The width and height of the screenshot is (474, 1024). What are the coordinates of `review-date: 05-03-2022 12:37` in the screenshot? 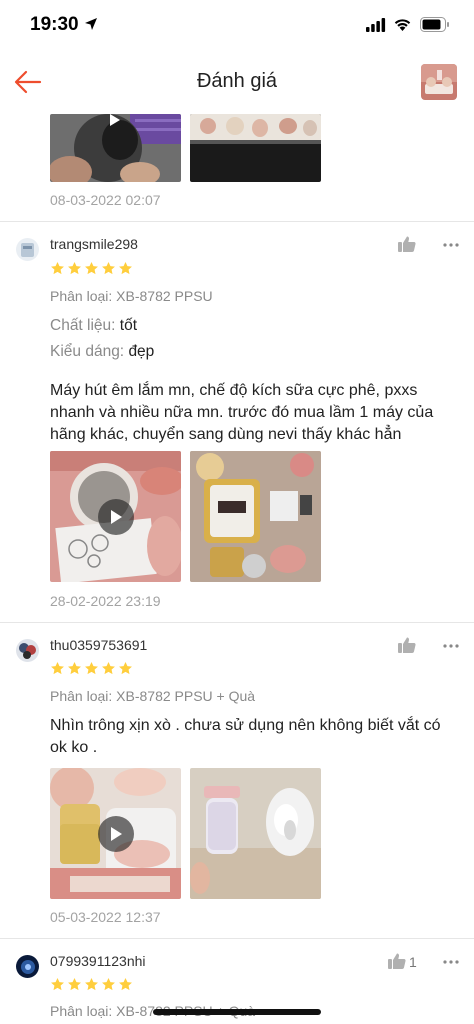 It's located at (105, 917).